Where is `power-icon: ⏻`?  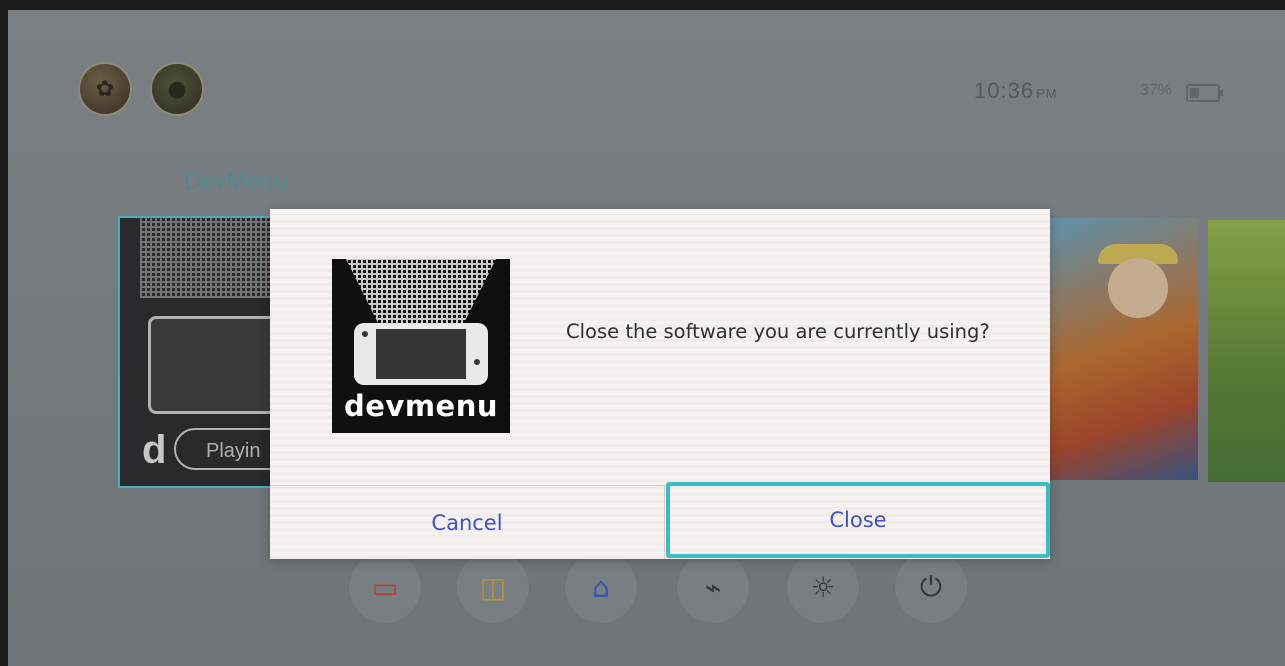
power-icon: ⏻ is located at coordinates (931, 587).